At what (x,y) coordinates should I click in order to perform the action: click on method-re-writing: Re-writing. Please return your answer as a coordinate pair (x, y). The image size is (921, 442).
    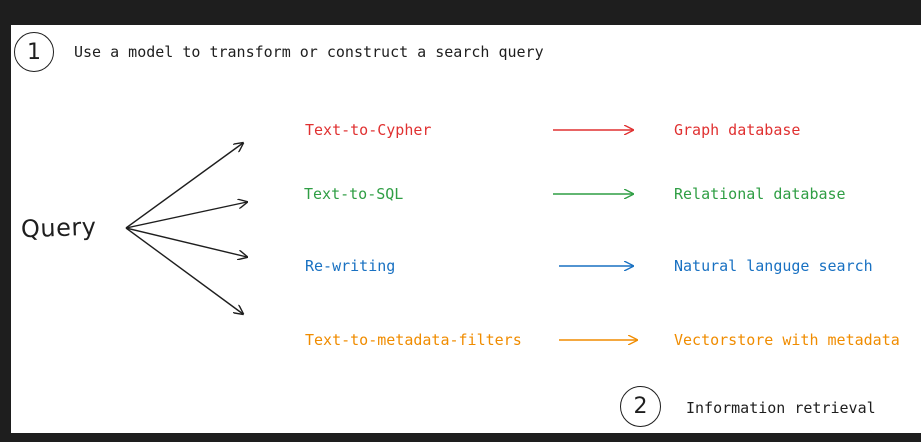
    Looking at the image, I should click on (350, 266).